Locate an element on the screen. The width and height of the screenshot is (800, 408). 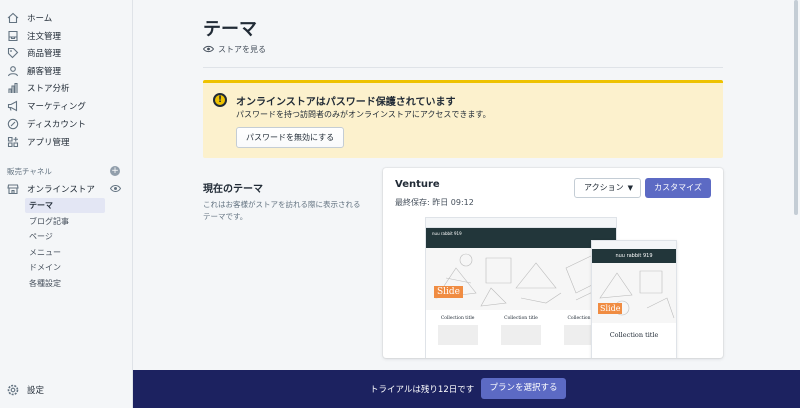
sidebar-item-label: 設定 is located at coordinates (36, 391).